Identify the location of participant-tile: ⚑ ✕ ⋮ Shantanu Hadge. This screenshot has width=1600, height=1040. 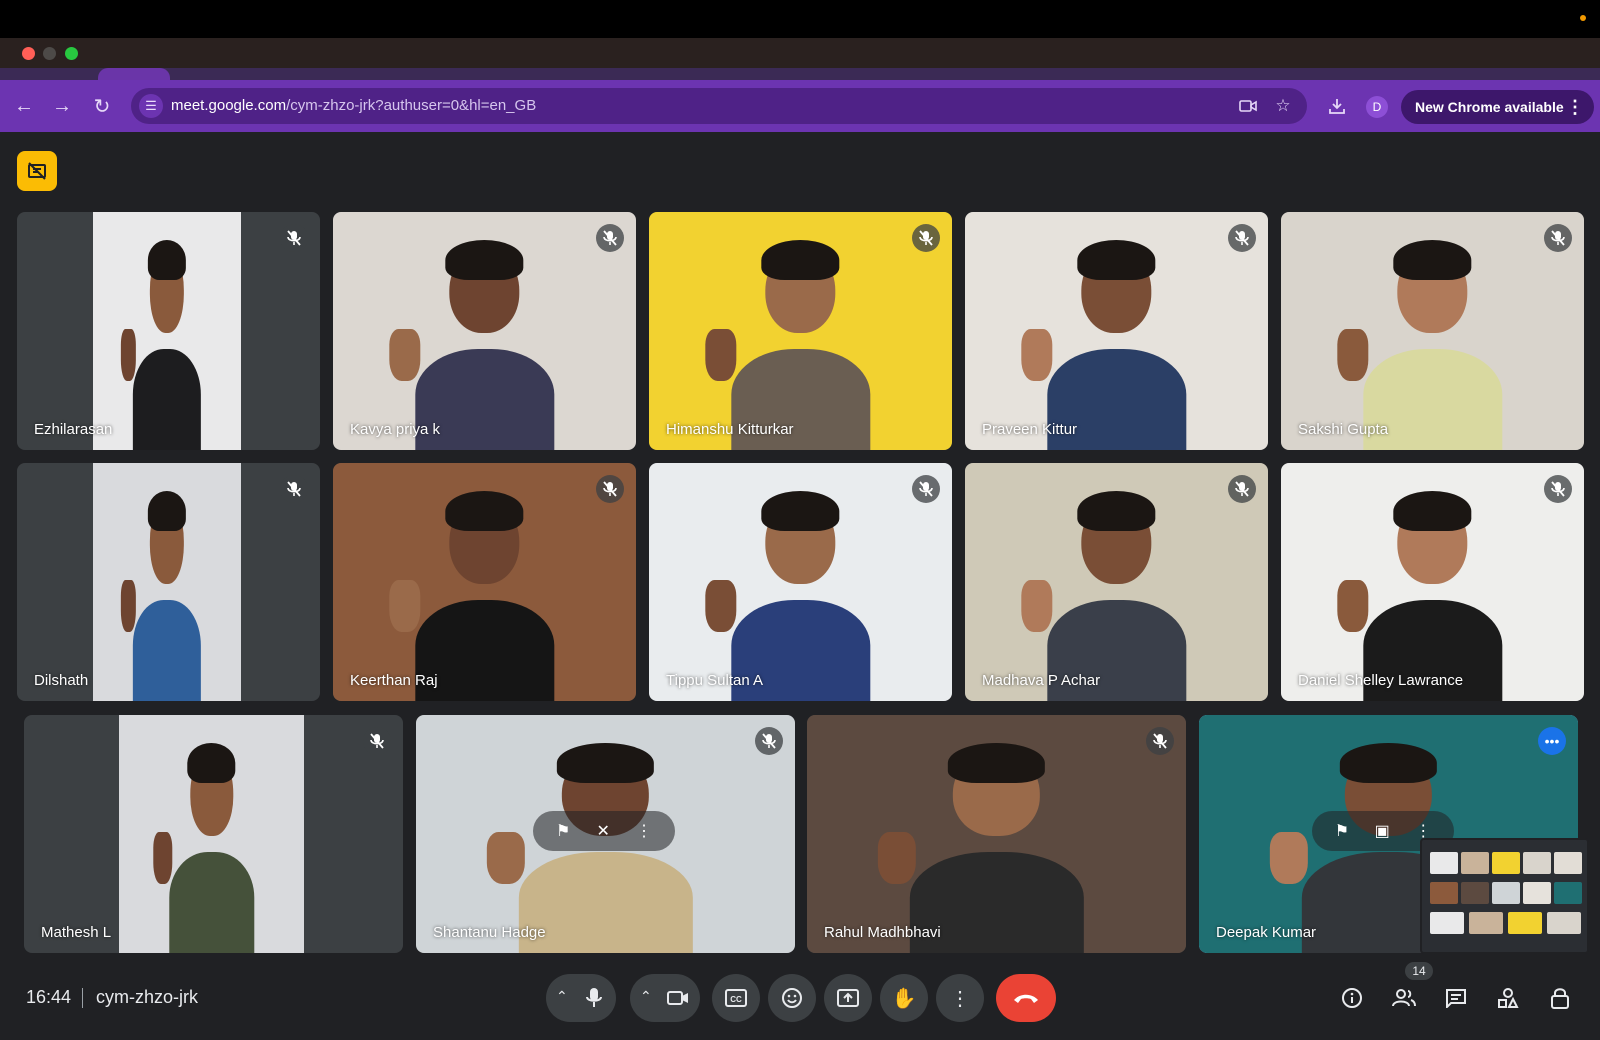
(605, 834).